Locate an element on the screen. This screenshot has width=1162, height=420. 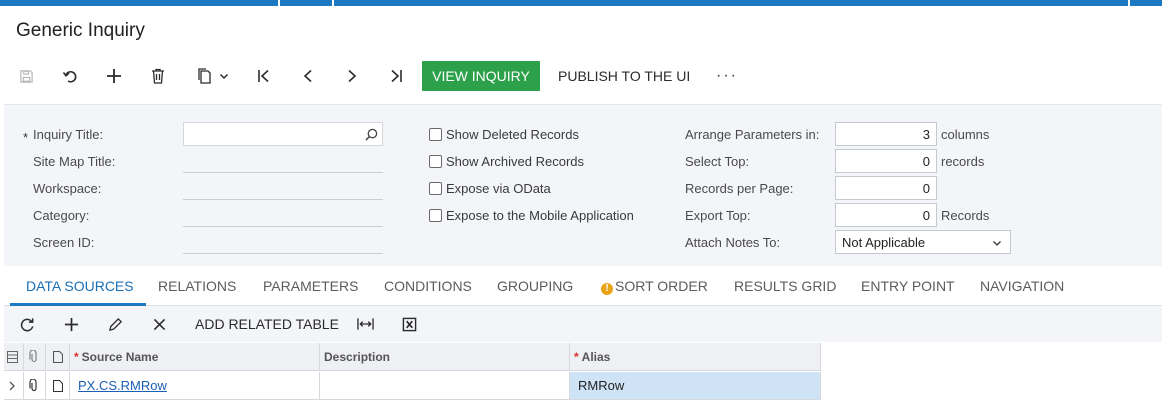
export-top-label: Export Top: is located at coordinates (718, 215).